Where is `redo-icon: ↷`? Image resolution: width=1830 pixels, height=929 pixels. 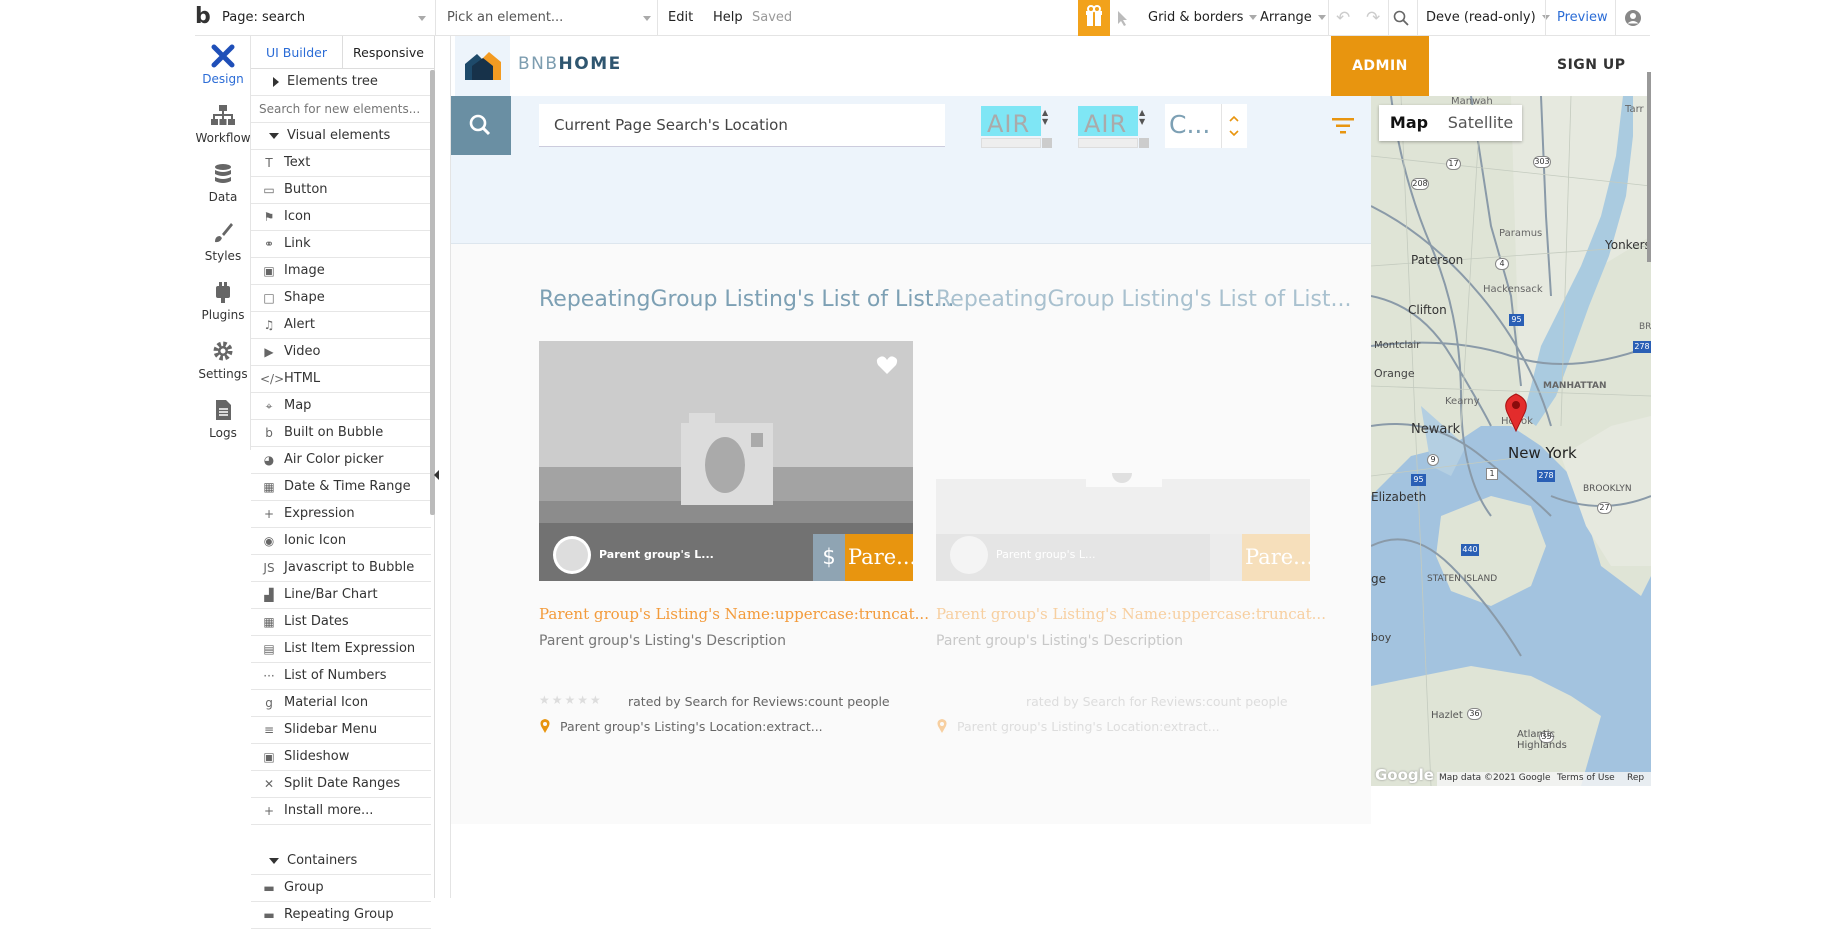
redo-icon: ↷ is located at coordinates (1373, 18).